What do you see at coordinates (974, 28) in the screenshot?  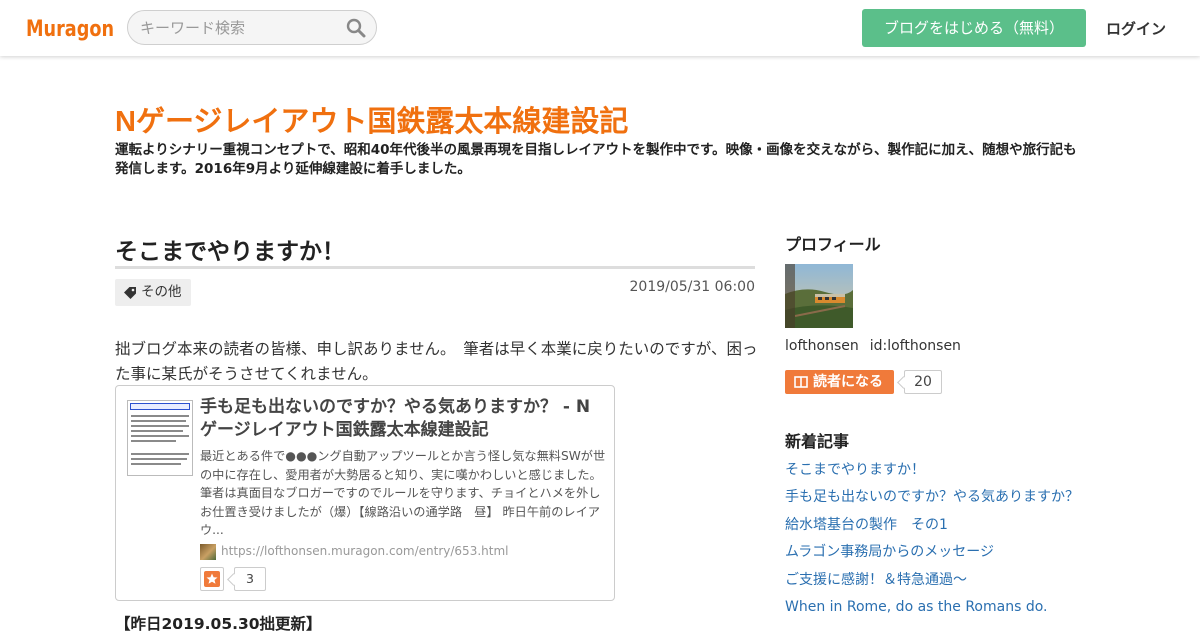 I see `start-blog-button: ブログをはじめる（無料）` at bounding box center [974, 28].